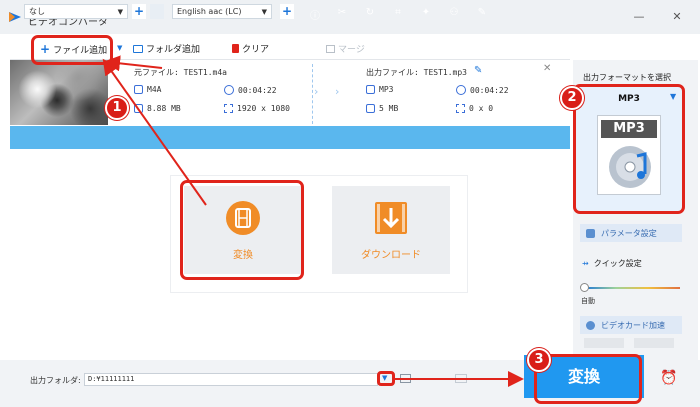 The height and width of the screenshot is (407, 700). Describe the element at coordinates (539, 360) in the screenshot. I see `step-3-badge: 3` at that location.